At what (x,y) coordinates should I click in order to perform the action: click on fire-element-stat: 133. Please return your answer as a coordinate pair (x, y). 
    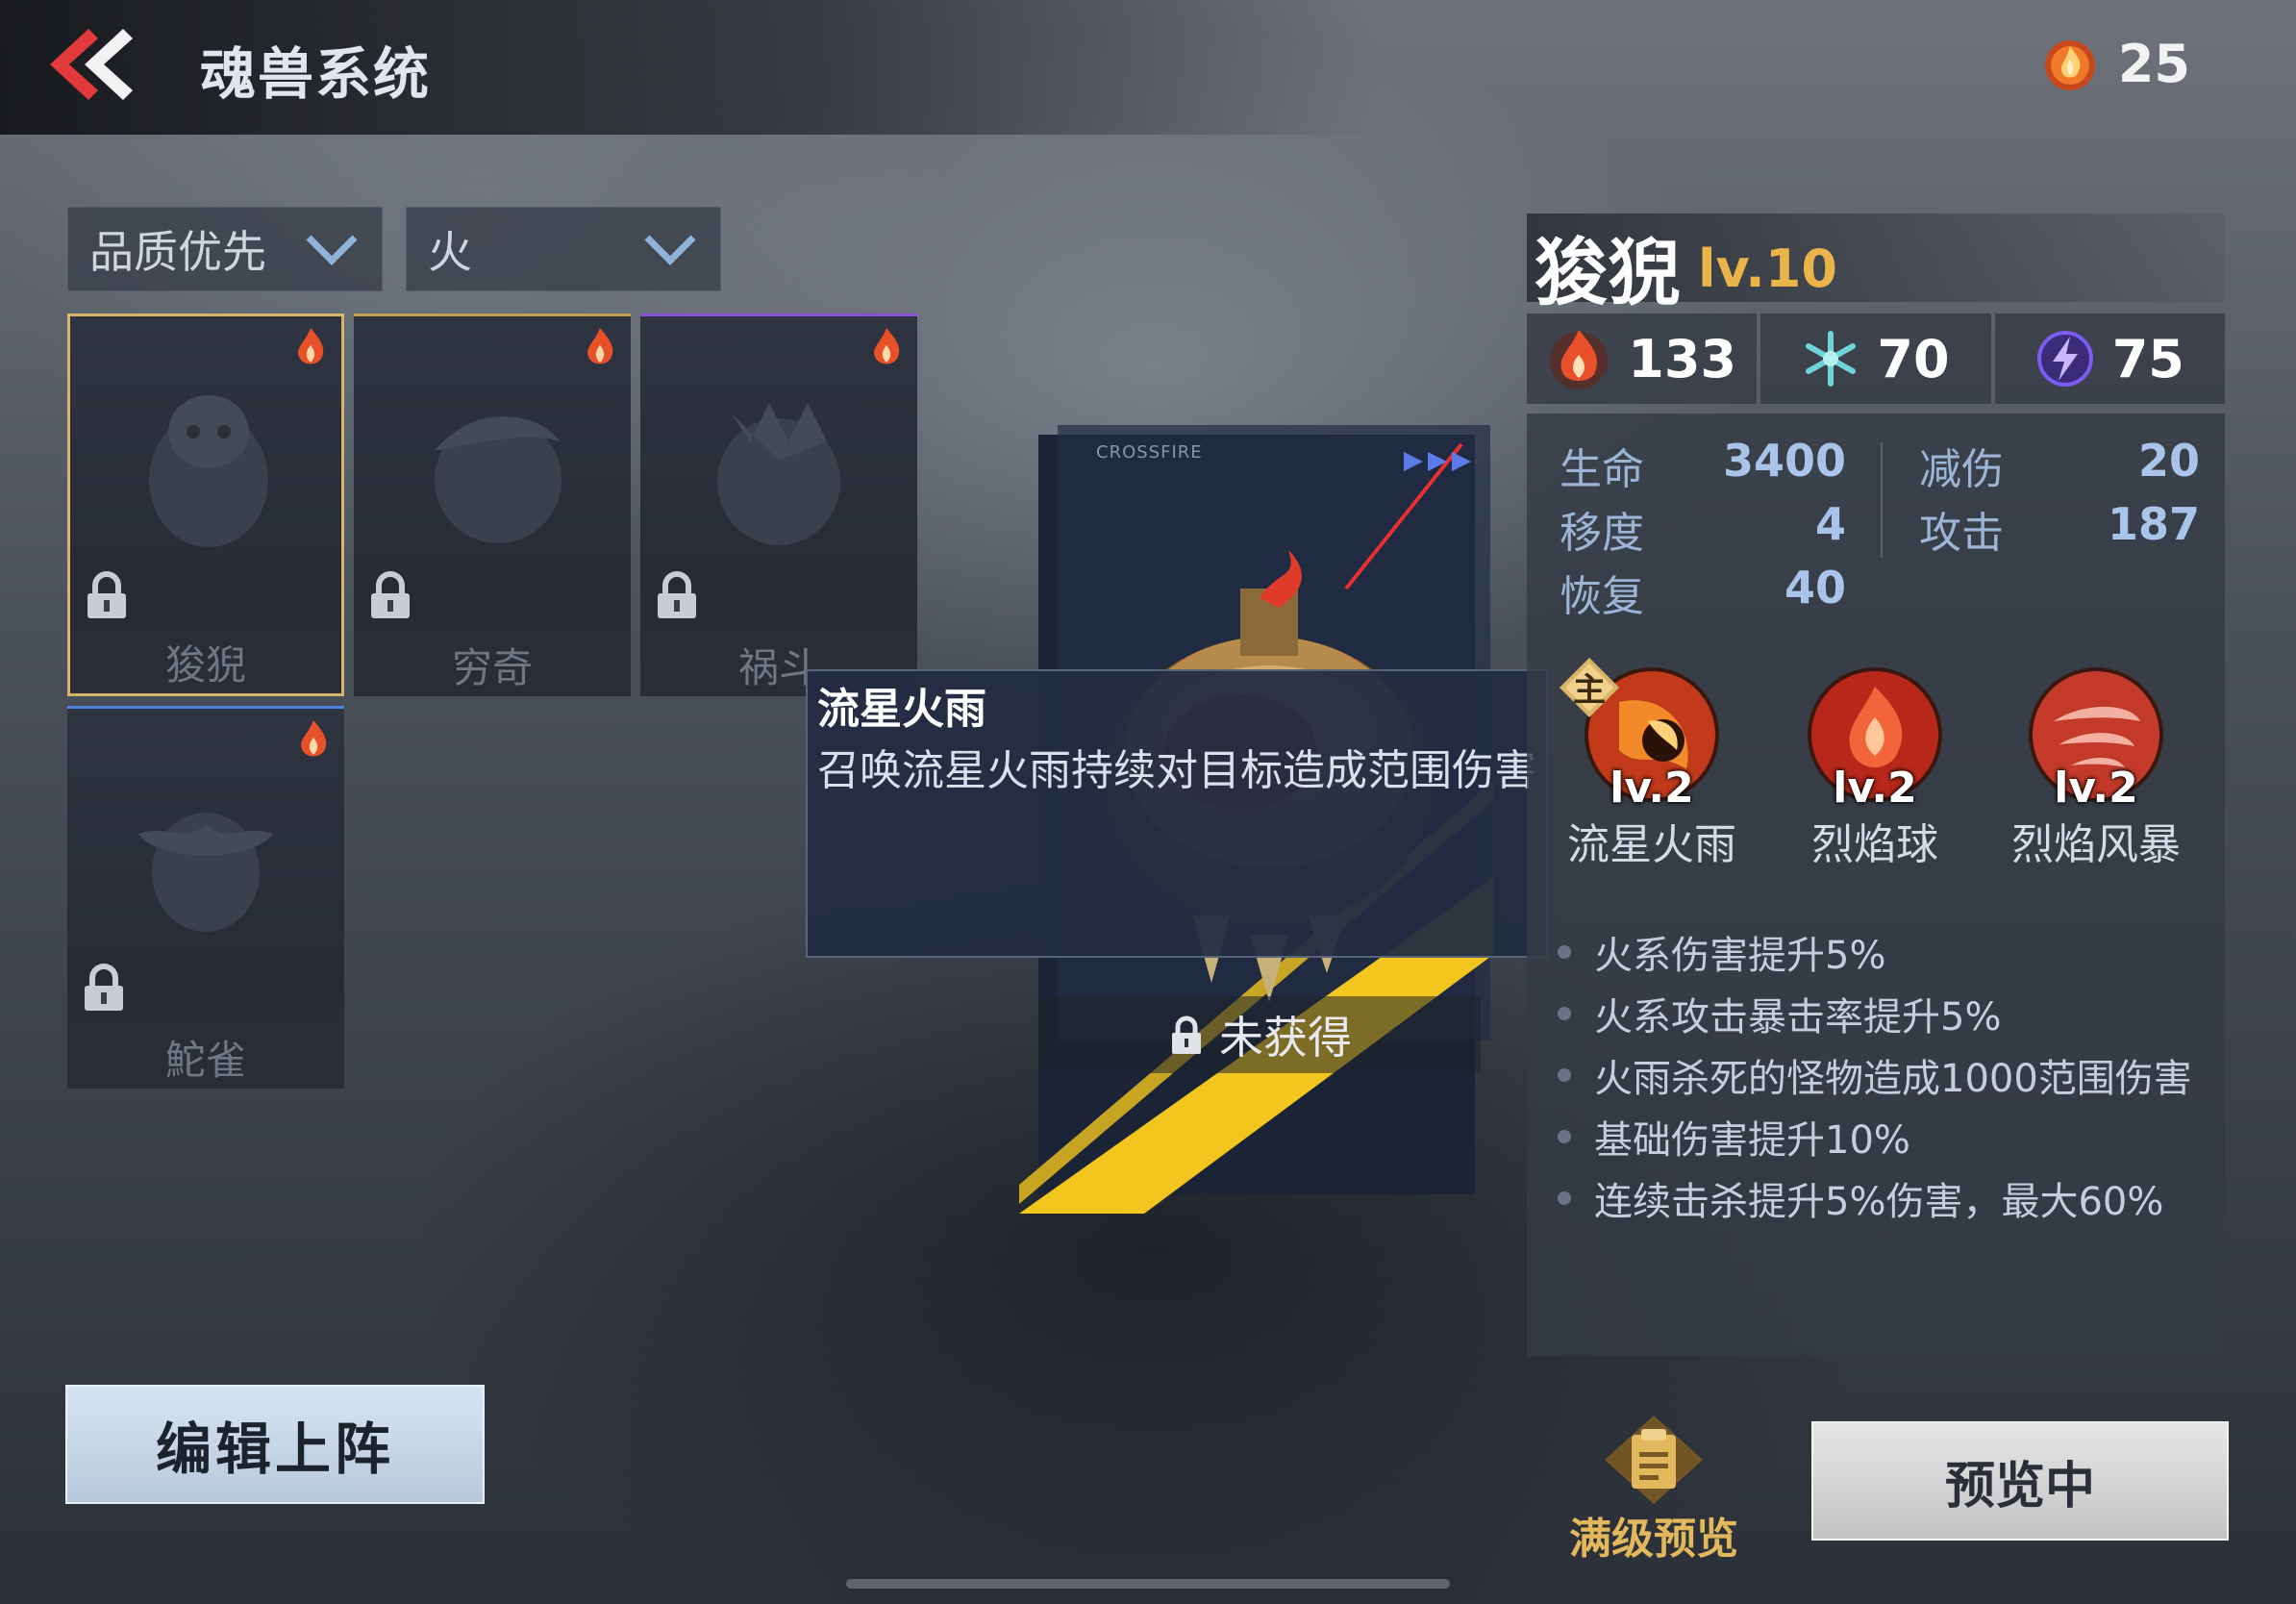
    Looking at the image, I should click on (1642, 358).